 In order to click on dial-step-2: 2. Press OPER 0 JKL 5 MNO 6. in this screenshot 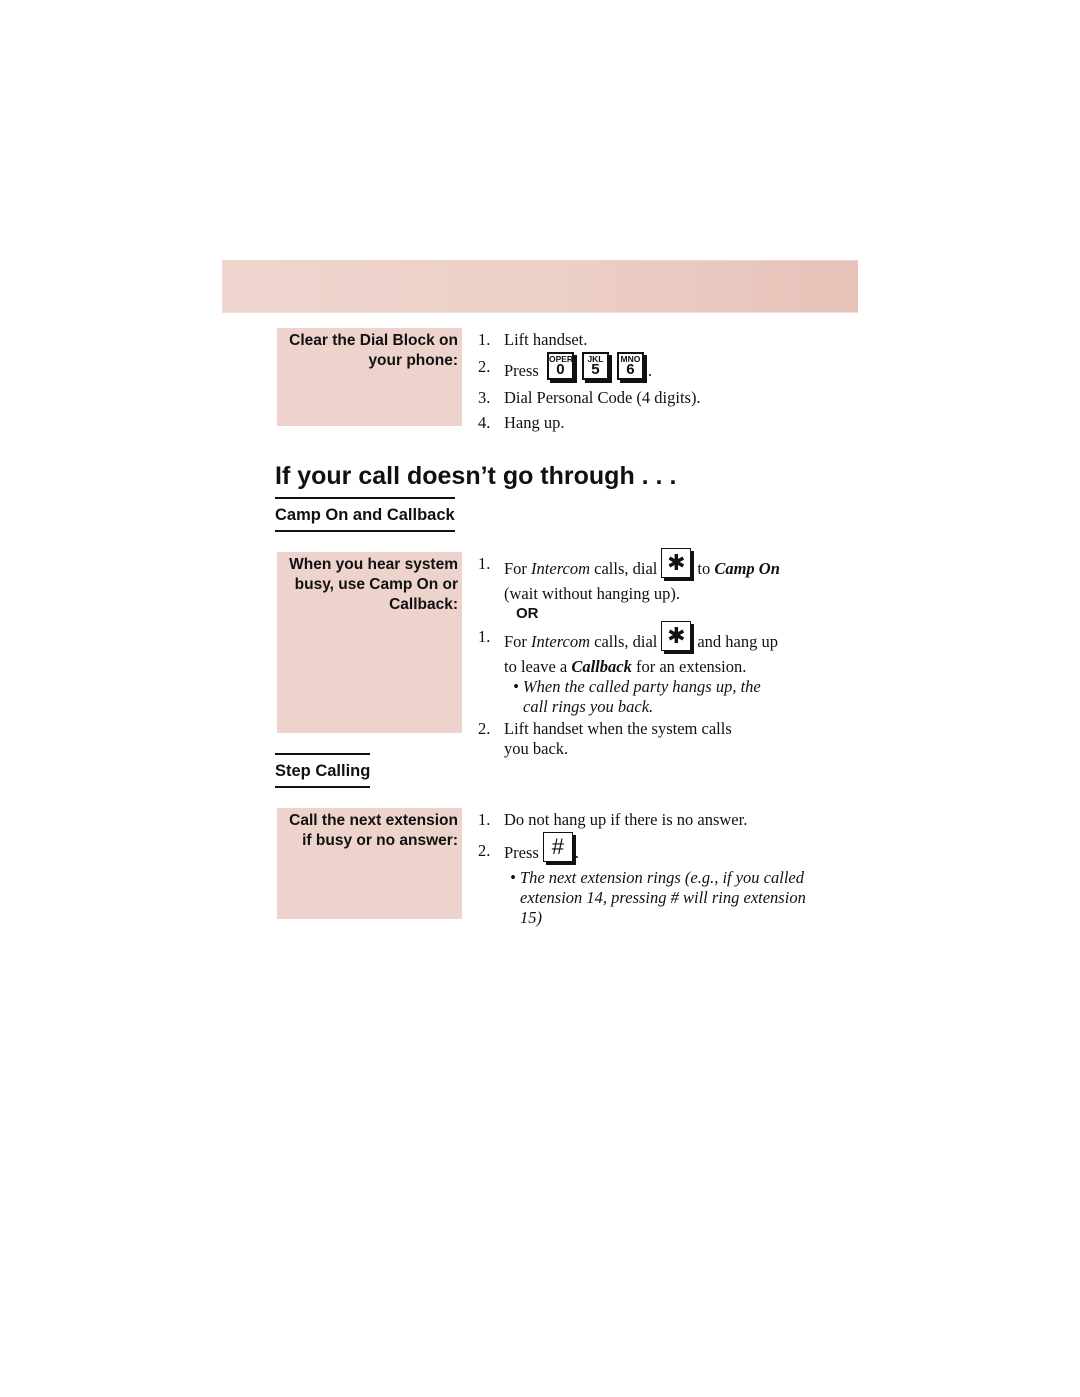, I will do `click(565, 366)`.